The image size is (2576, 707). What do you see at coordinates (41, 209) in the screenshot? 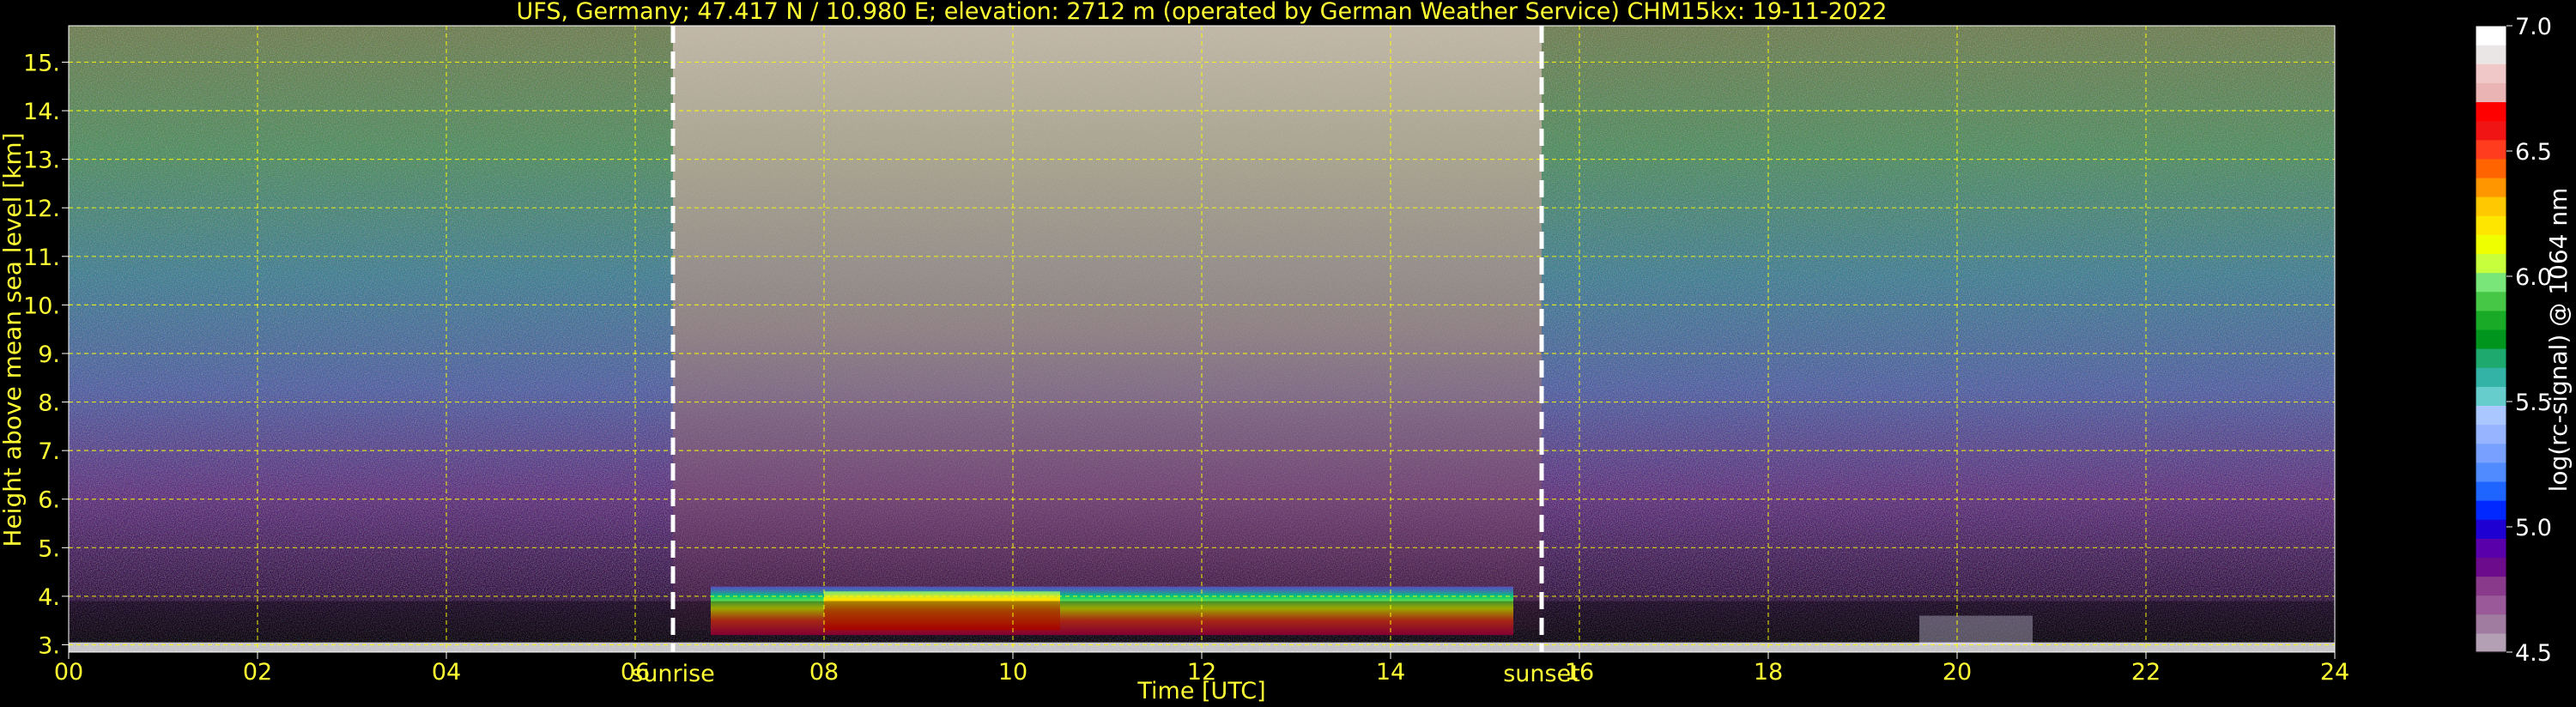
I see `y-tick-label: 12.` at bounding box center [41, 209].